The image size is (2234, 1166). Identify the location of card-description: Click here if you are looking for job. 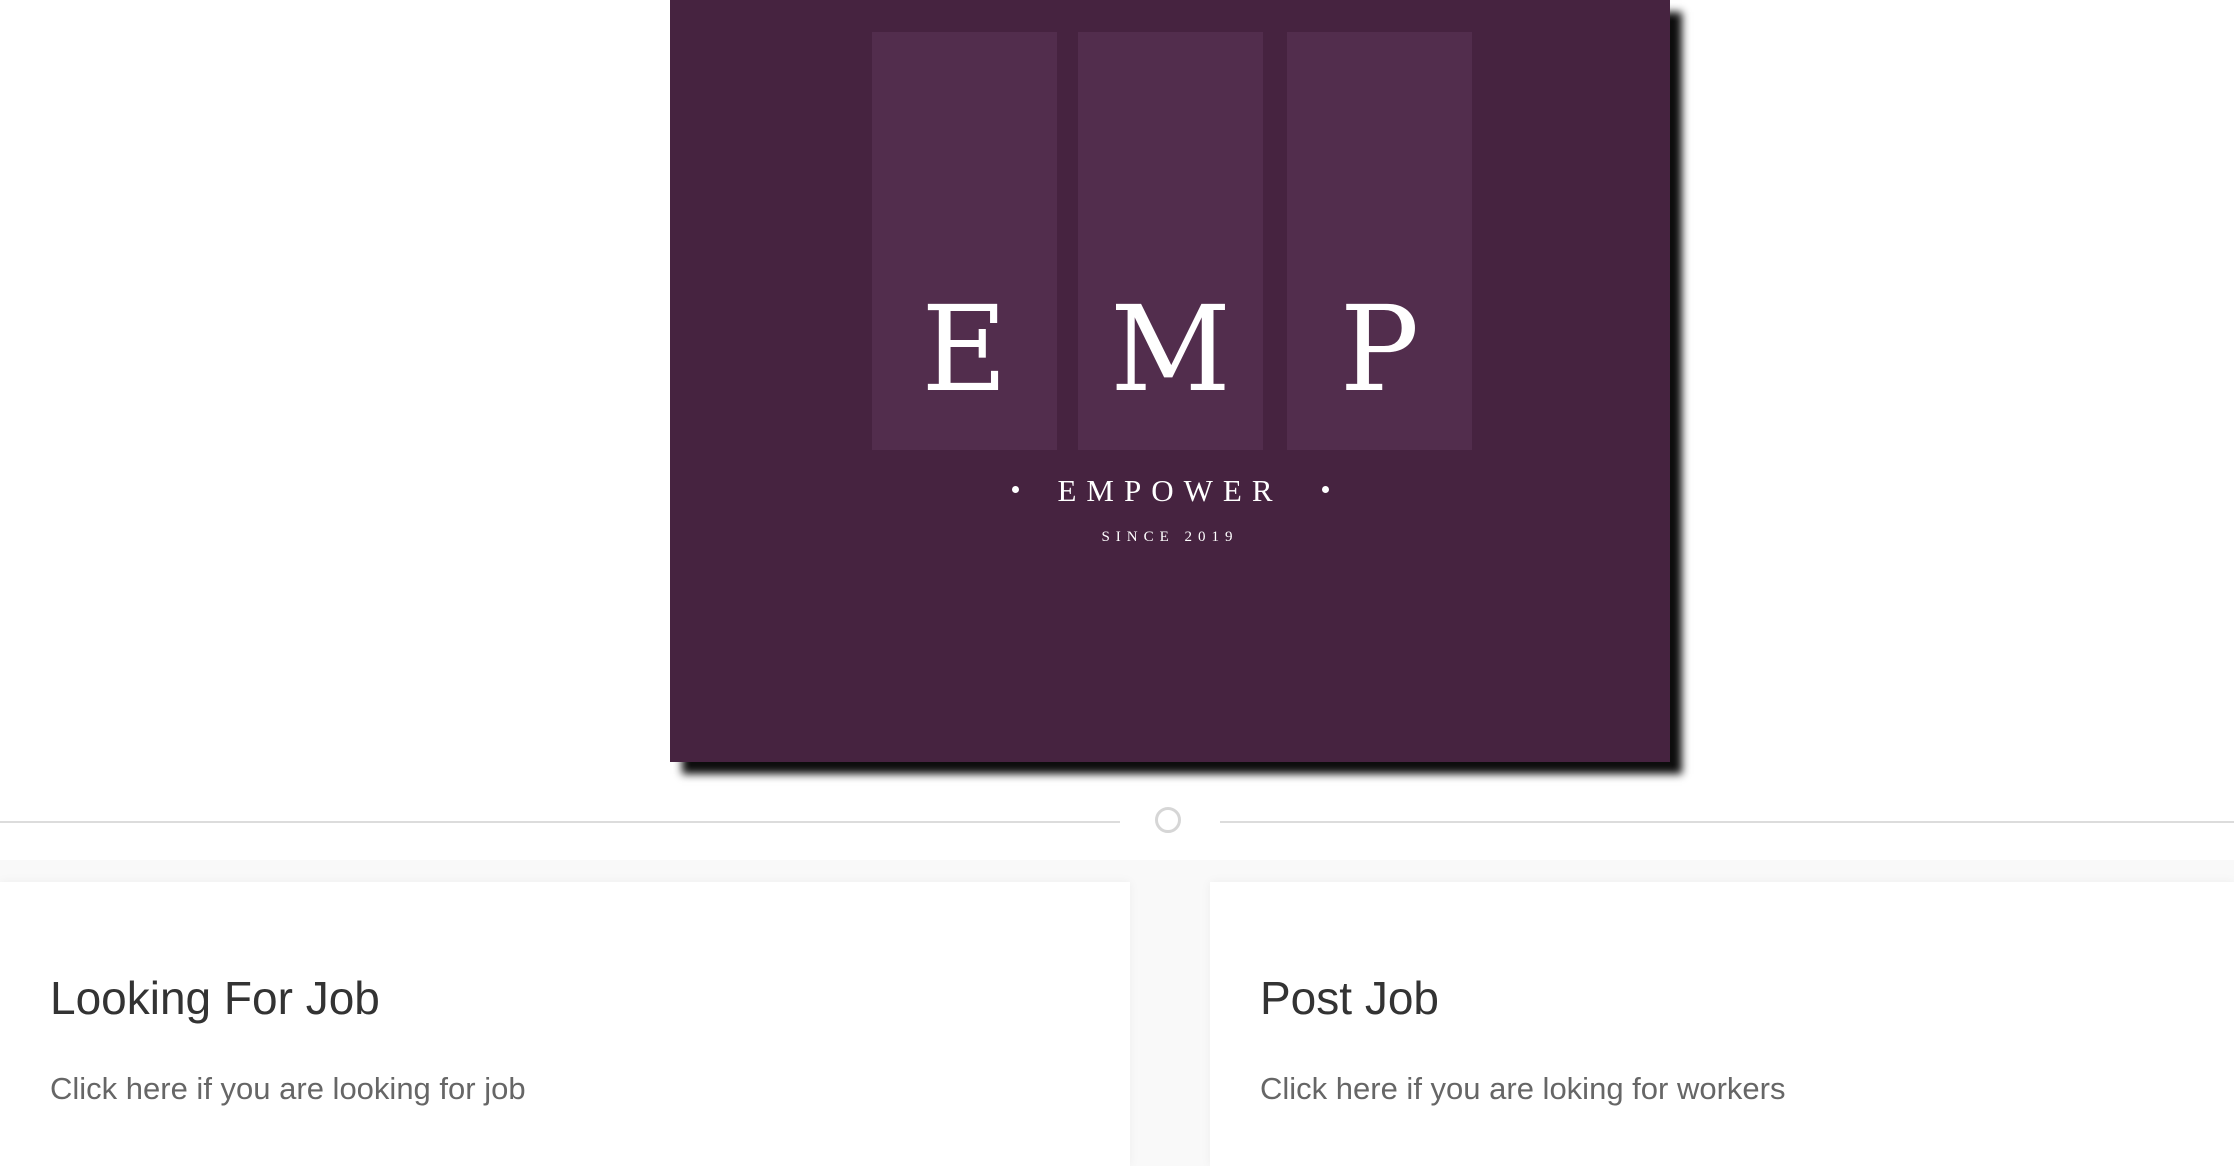
(288, 1088).